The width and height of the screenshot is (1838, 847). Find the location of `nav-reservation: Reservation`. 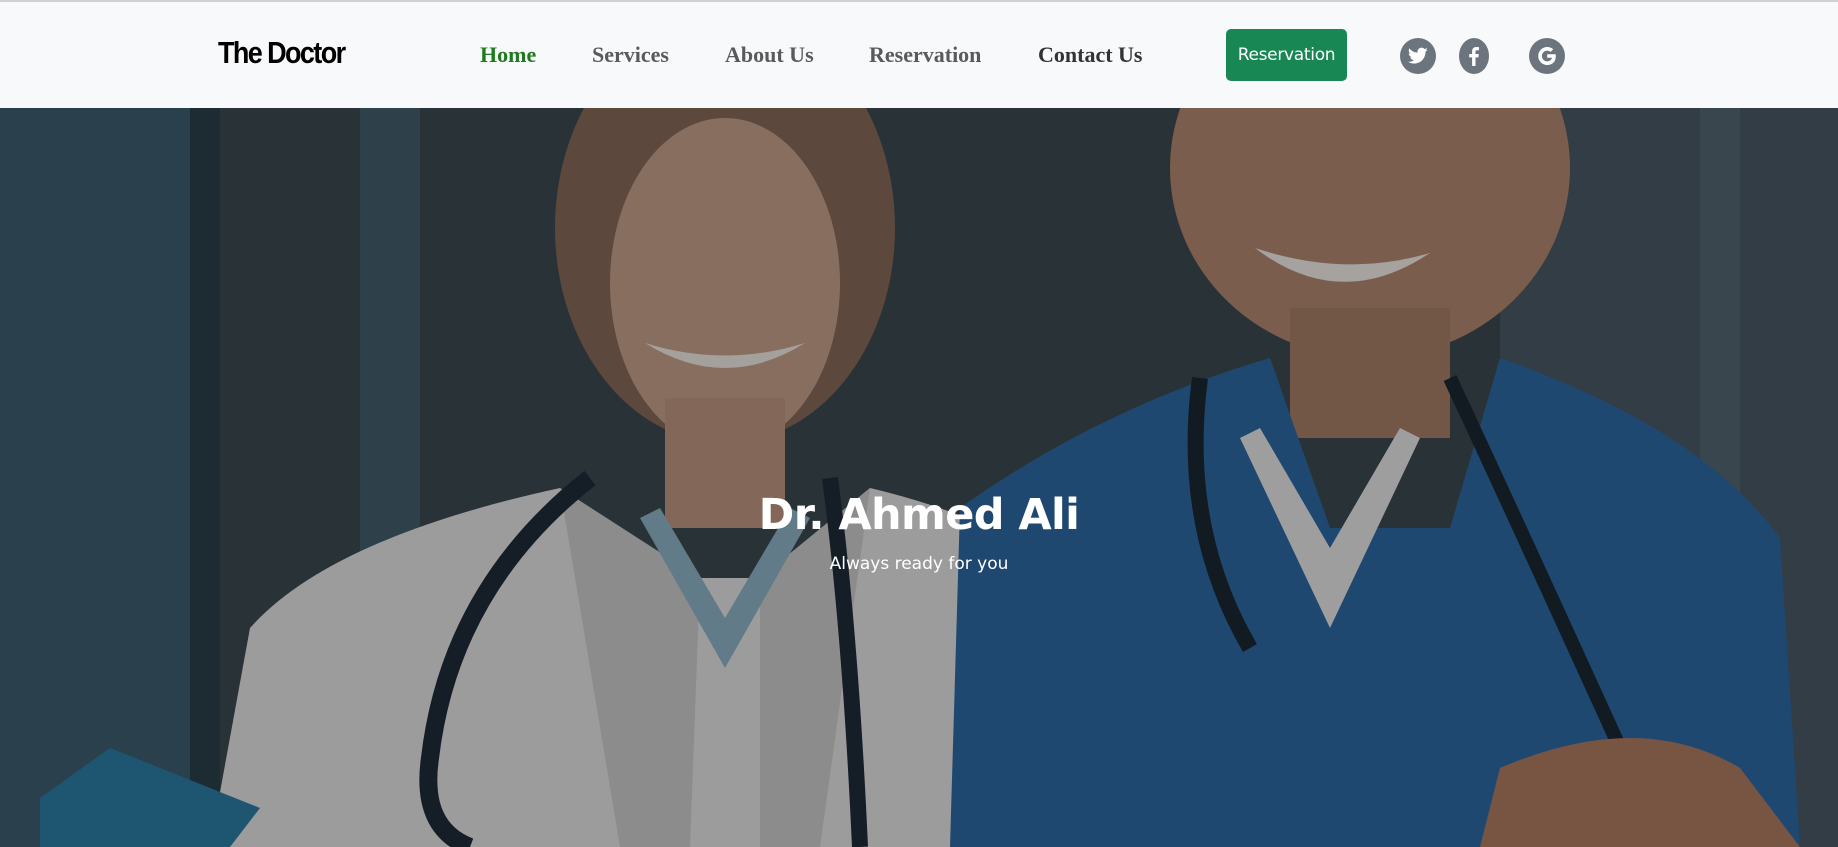

nav-reservation: Reservation is located at coordinates (925, 55).